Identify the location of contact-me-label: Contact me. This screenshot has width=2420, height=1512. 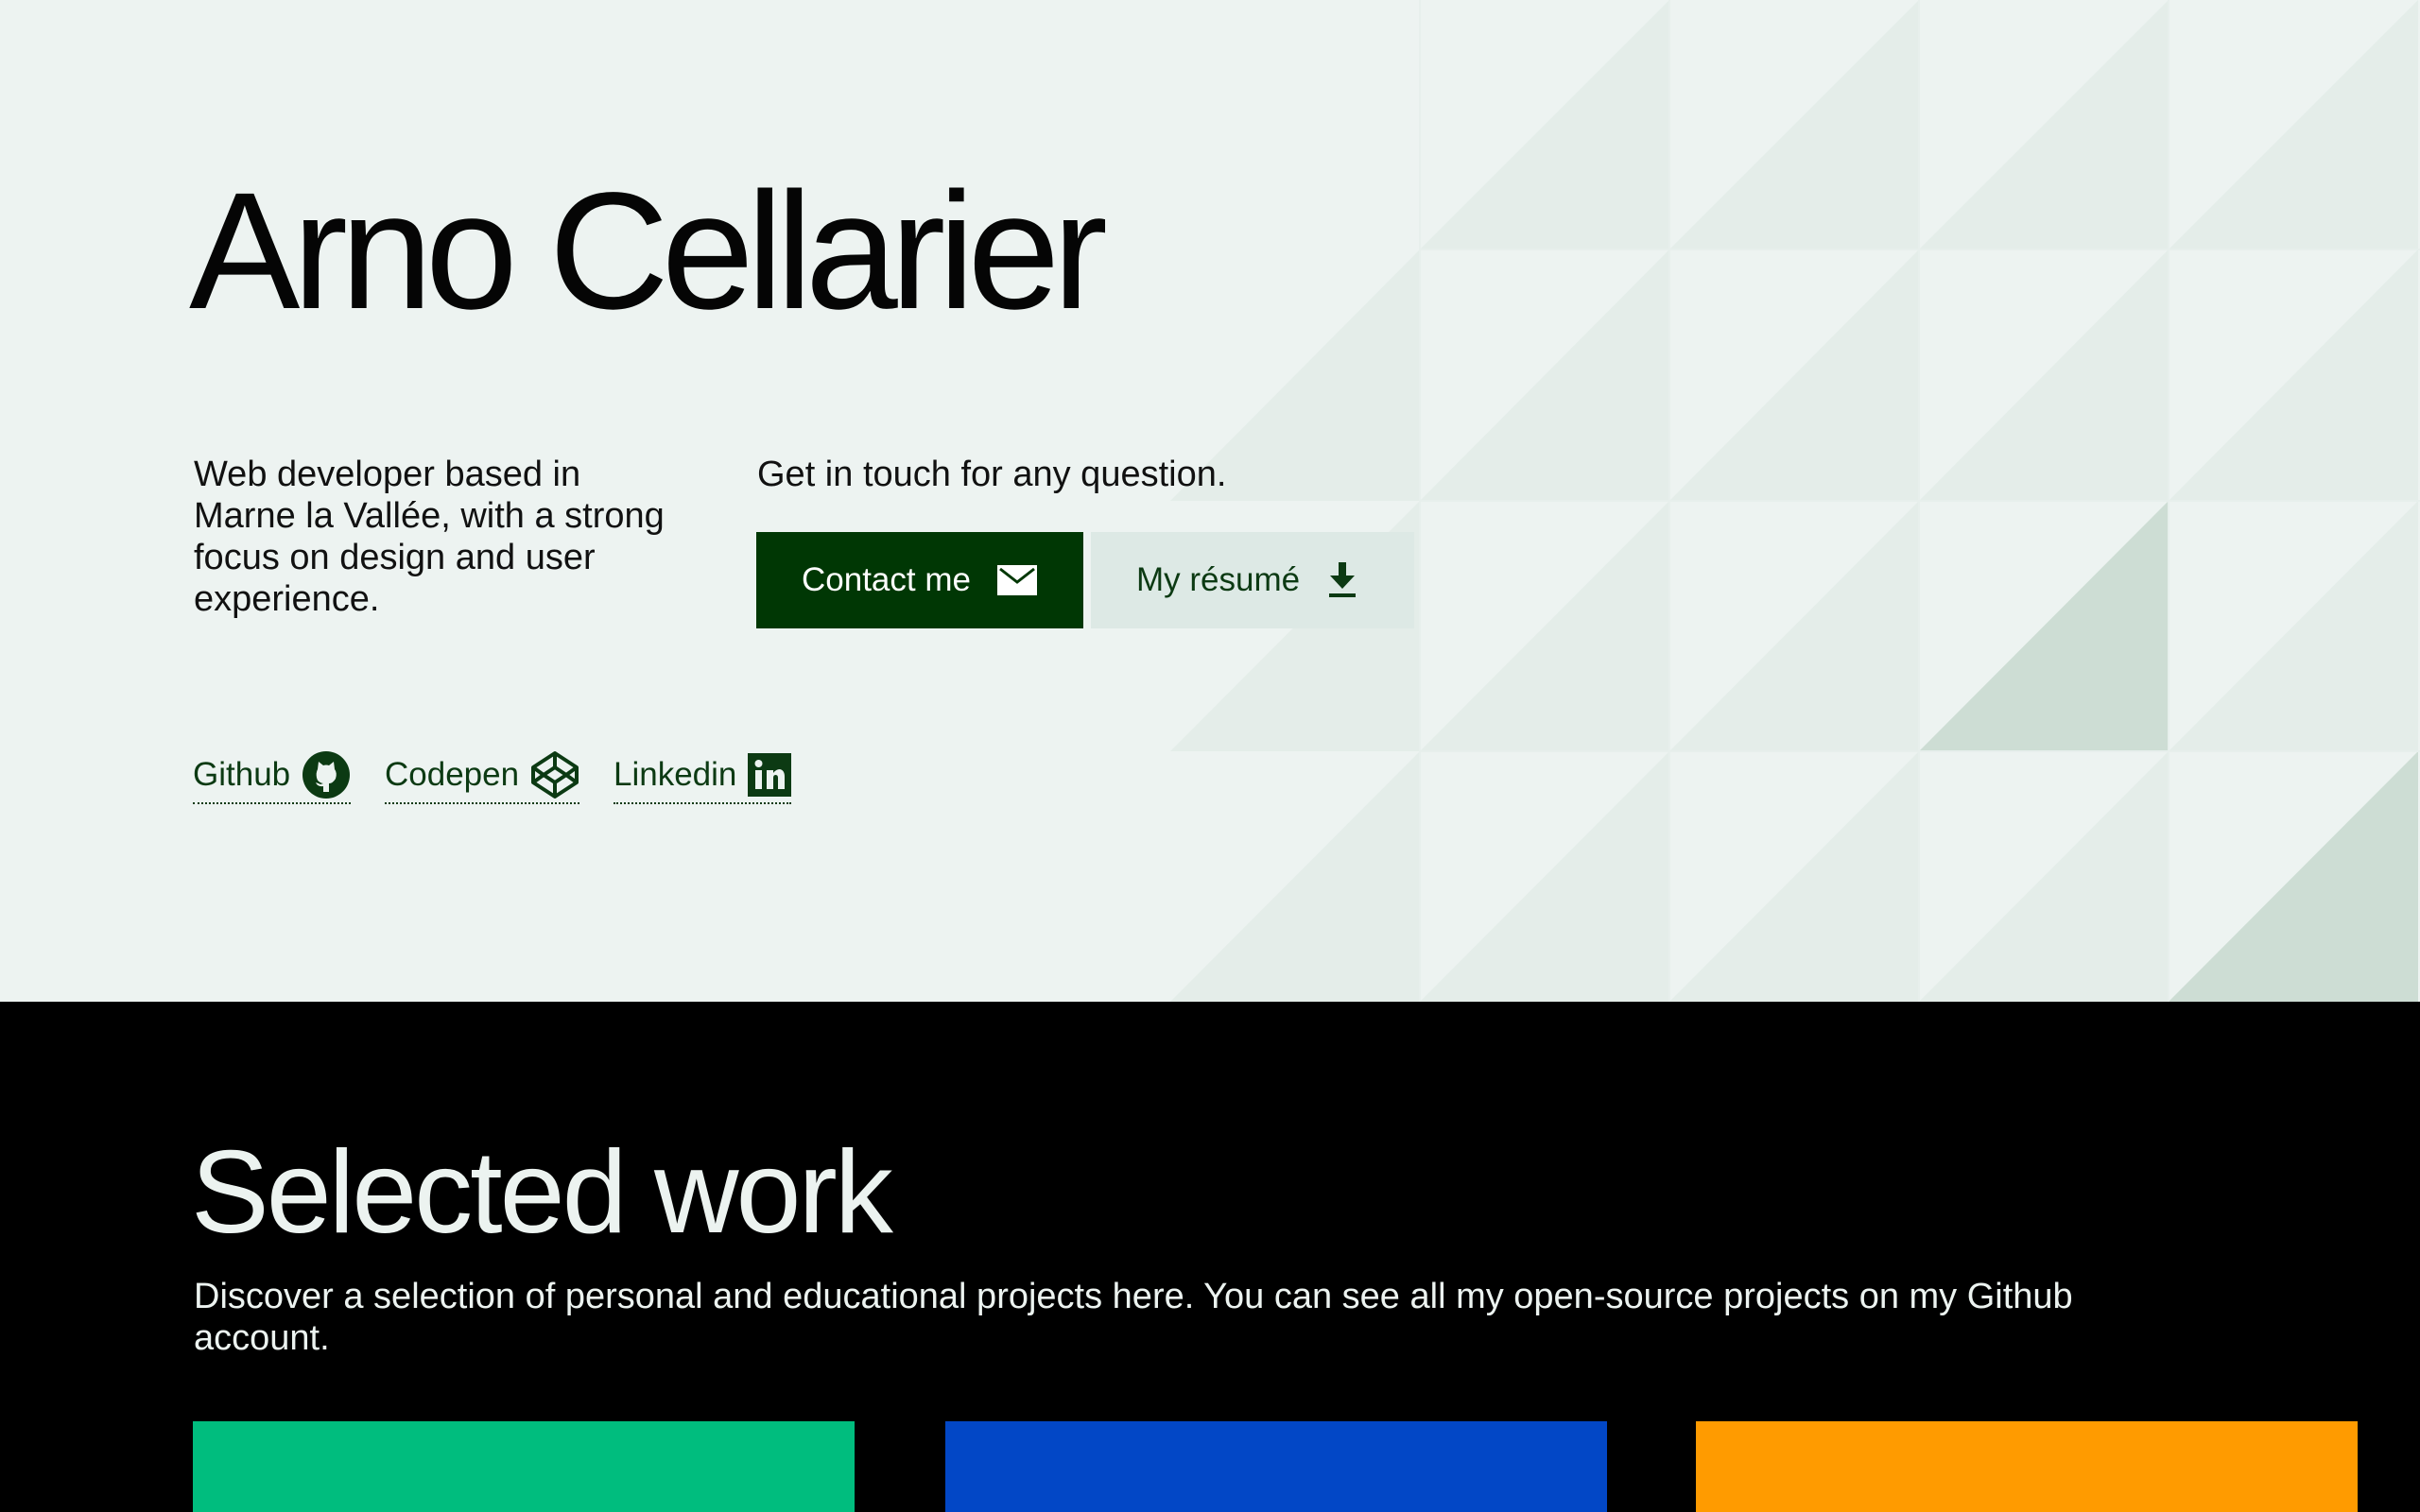
(886, 579).